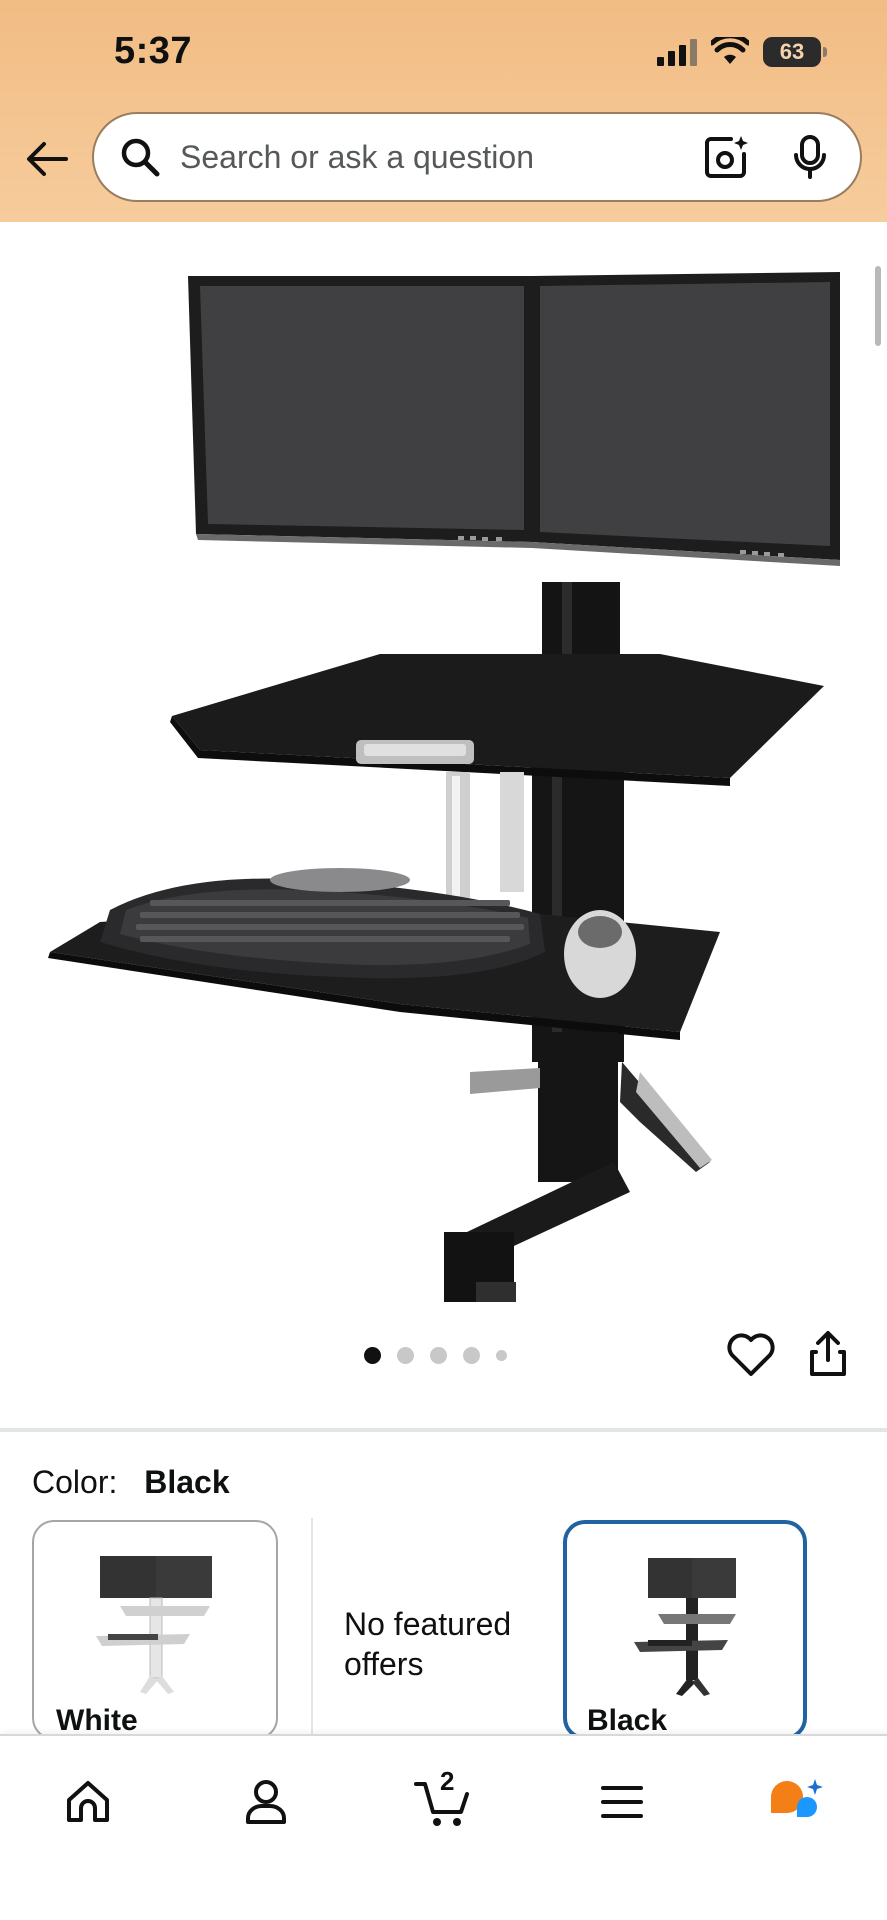  I want to click on camera-lens-icon, so click(726, 157).